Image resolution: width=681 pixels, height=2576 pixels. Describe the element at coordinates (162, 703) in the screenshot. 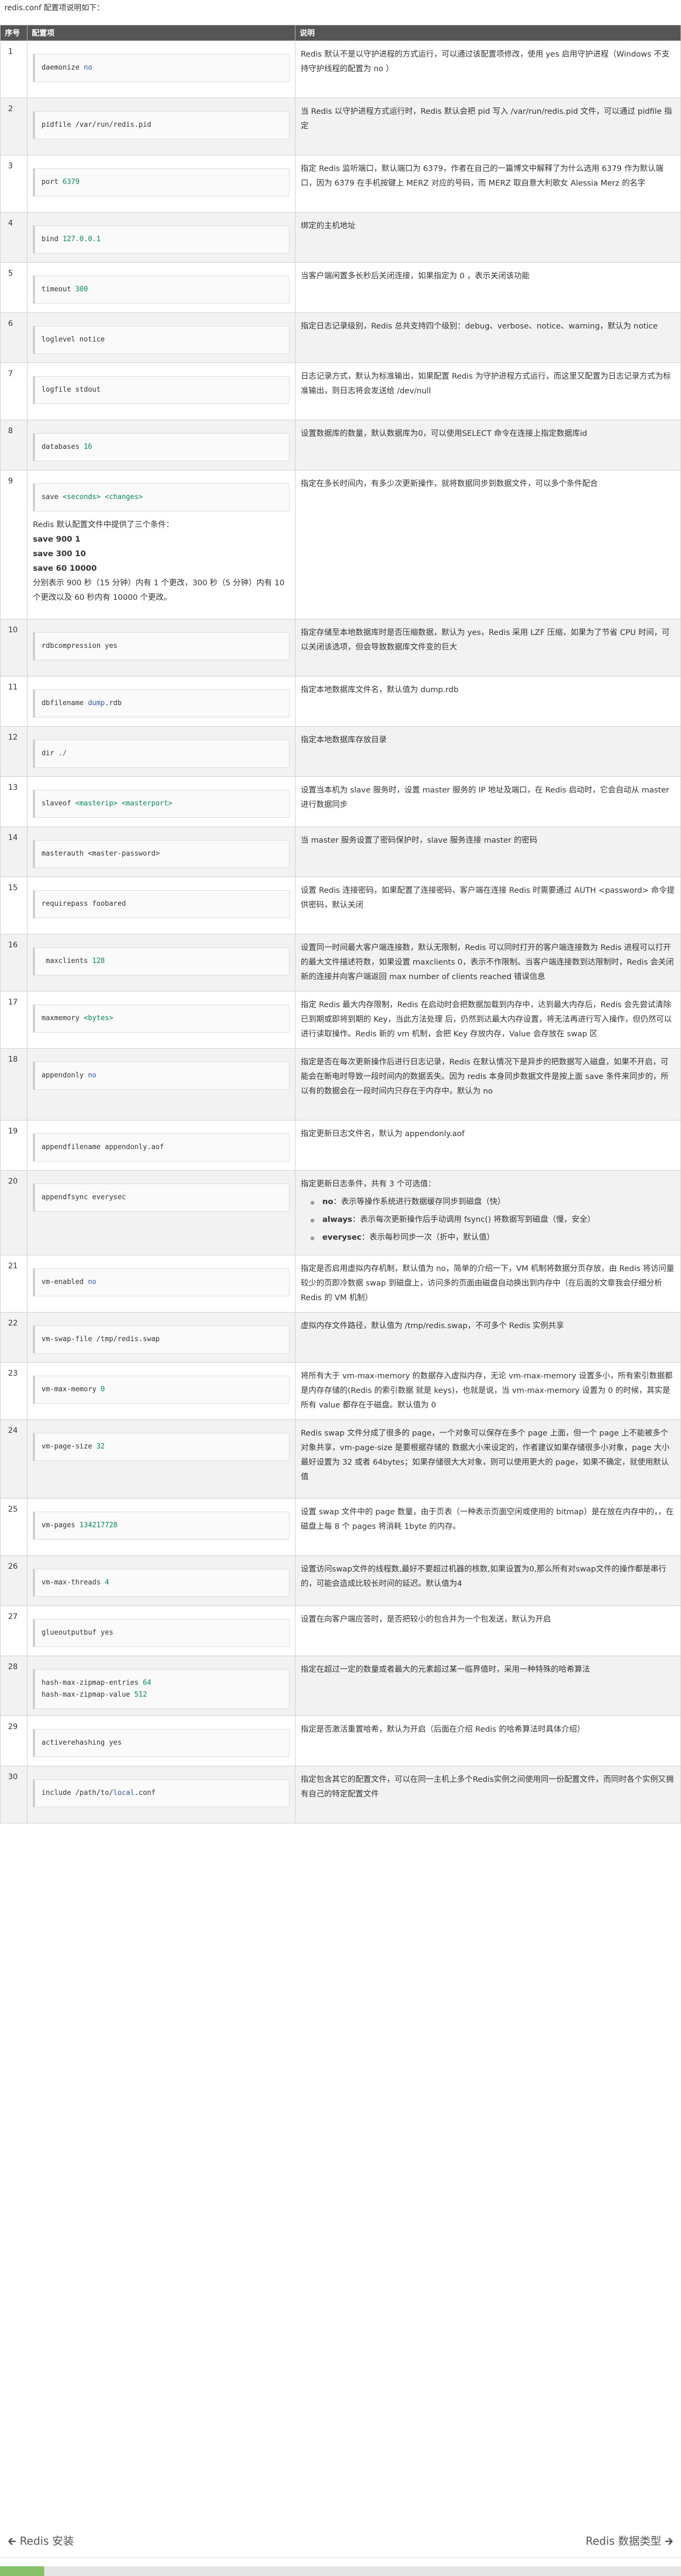

I see `code-line: dbfilename dump.rdb` at that location.